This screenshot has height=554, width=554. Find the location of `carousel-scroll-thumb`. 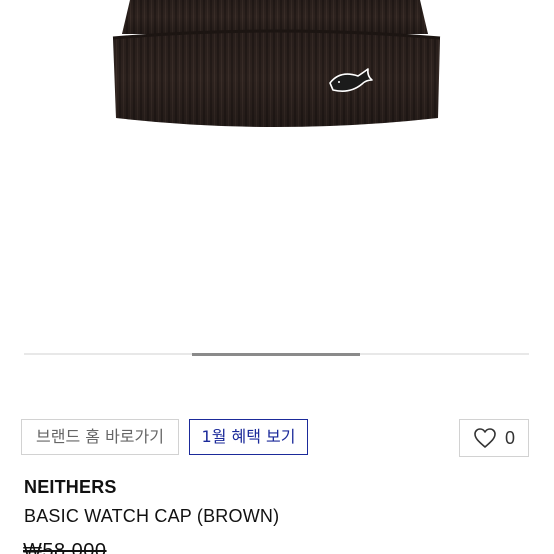

carousel-scroll-thumb is located at coordinates (276, 354).